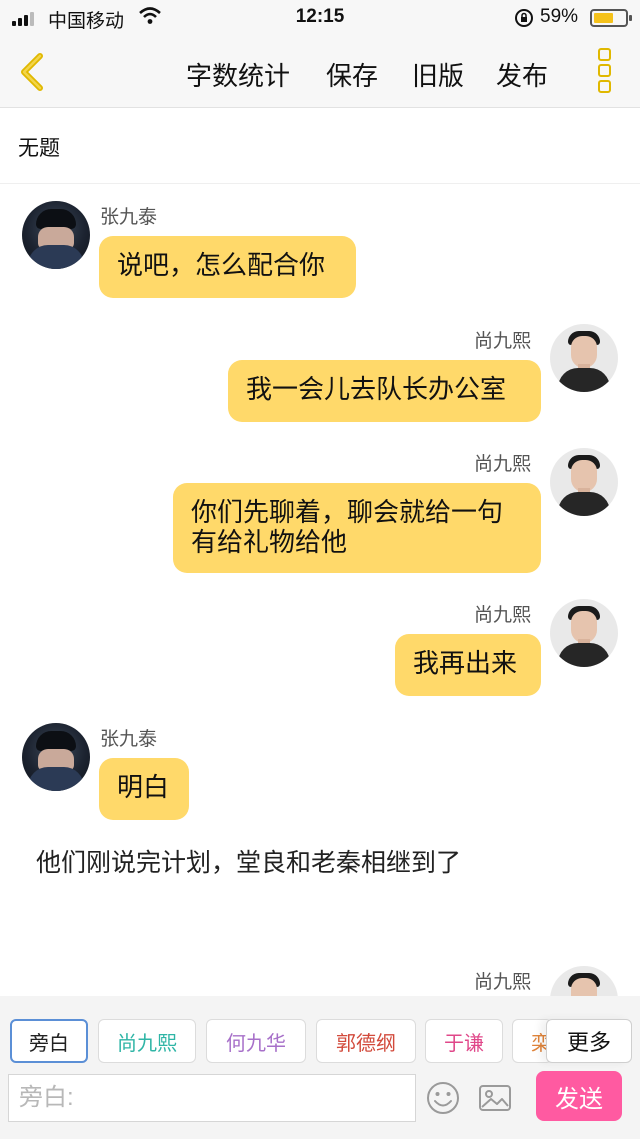 The height and width of the screenshot is (1139, 640). Describe the element at coordinates (147, 1041) in the screenshot. I see `character-chip: 尚九熙` at that location.